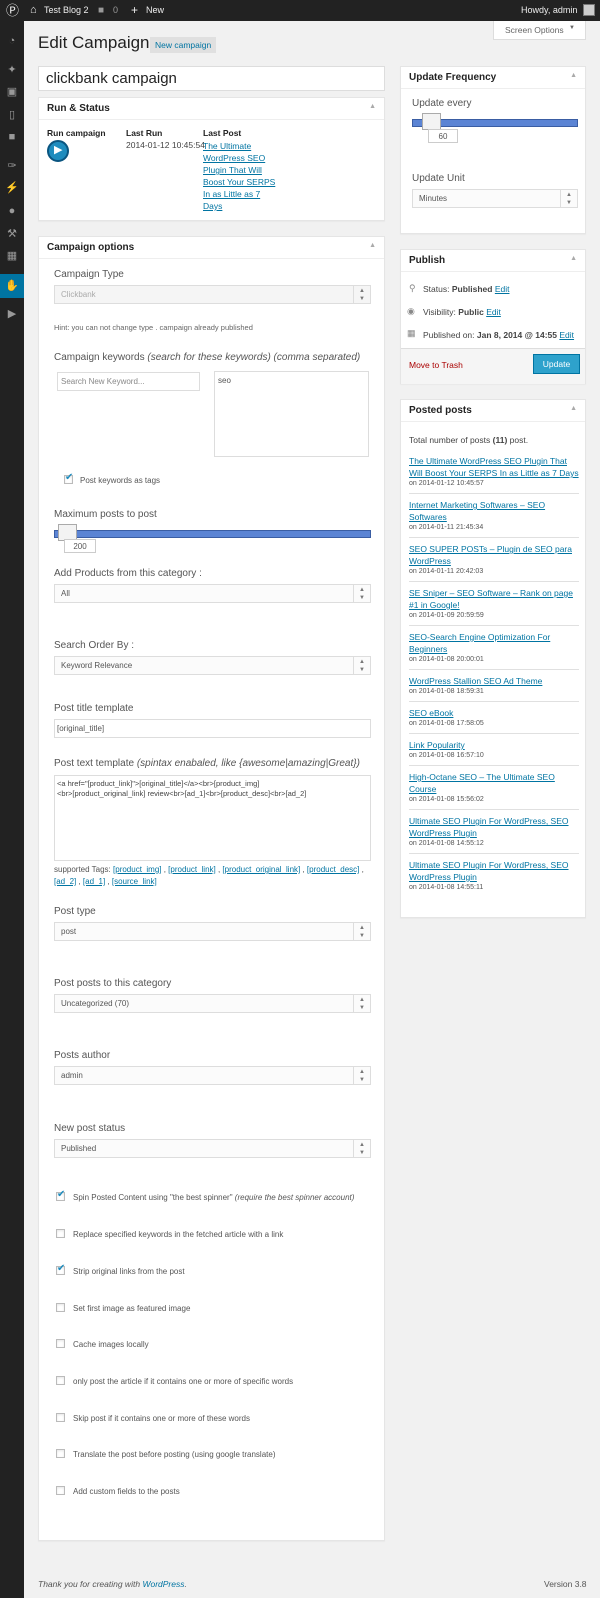 Image resolution: width=600 pixels, height=1598 pixels. What do you see at coordinates (155, 10) in the screenshot?
I see `new-content-link: New` at bounding box center [155, 10].